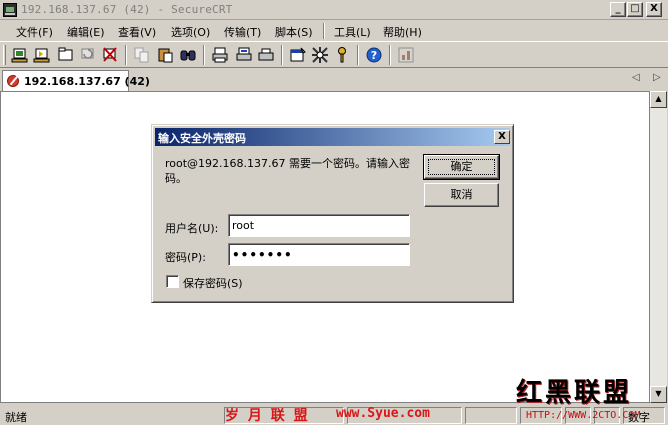  What do you see at coordinates (42, 55) in the screenshot?
I see `quick-connect-icon` at bounding box center [42, 55].